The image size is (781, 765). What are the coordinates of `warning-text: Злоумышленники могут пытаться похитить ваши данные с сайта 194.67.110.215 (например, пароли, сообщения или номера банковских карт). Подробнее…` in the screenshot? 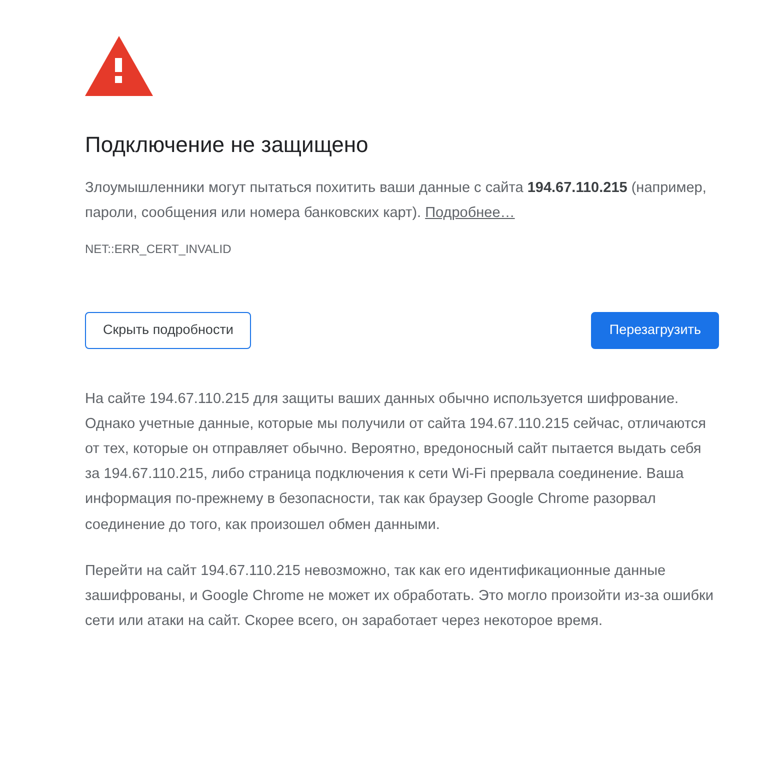 It's located at (396, 201).